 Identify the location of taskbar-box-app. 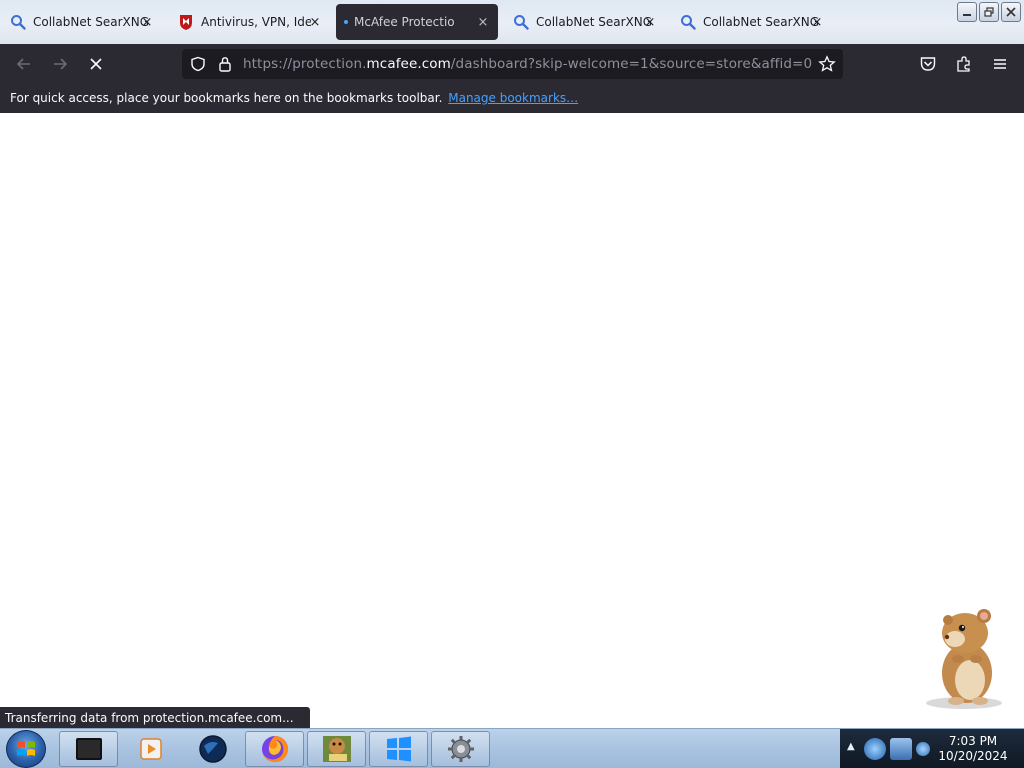
(336, 749).